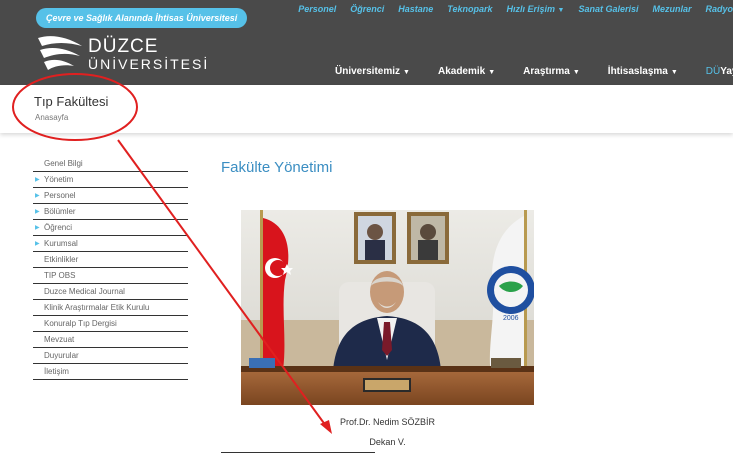 This screenshot has height=454, width=733. What do you see at coordinates (415, 9) in the screenshot?
I see `topnav-hastane: Hastane` at bounding box center [415, 9].